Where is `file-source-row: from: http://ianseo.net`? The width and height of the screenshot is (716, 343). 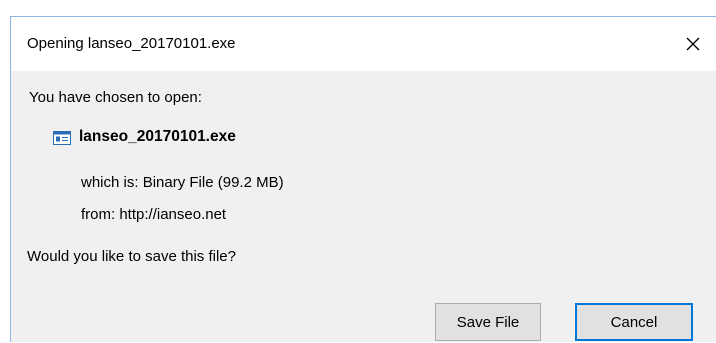
file-source-row: from: http://ianseo.net is located at coordinates (153, 214).